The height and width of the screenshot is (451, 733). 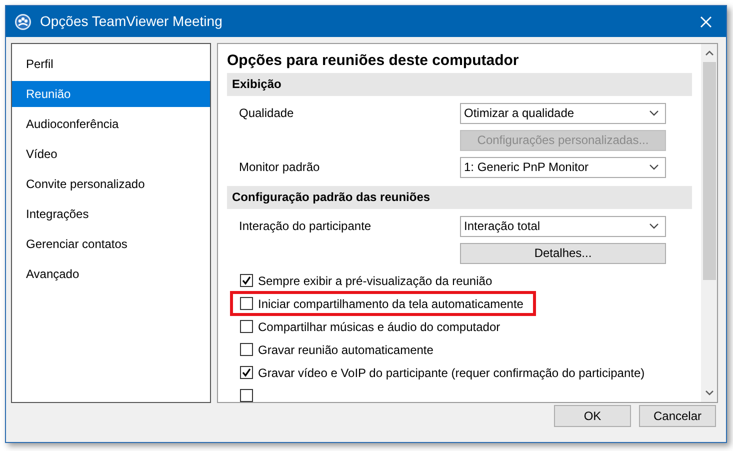 What do you see at coordinates (111, 124) in the screenshot?
I see `sidebar-item: Audioconferência` at bounding box center [111, 124].